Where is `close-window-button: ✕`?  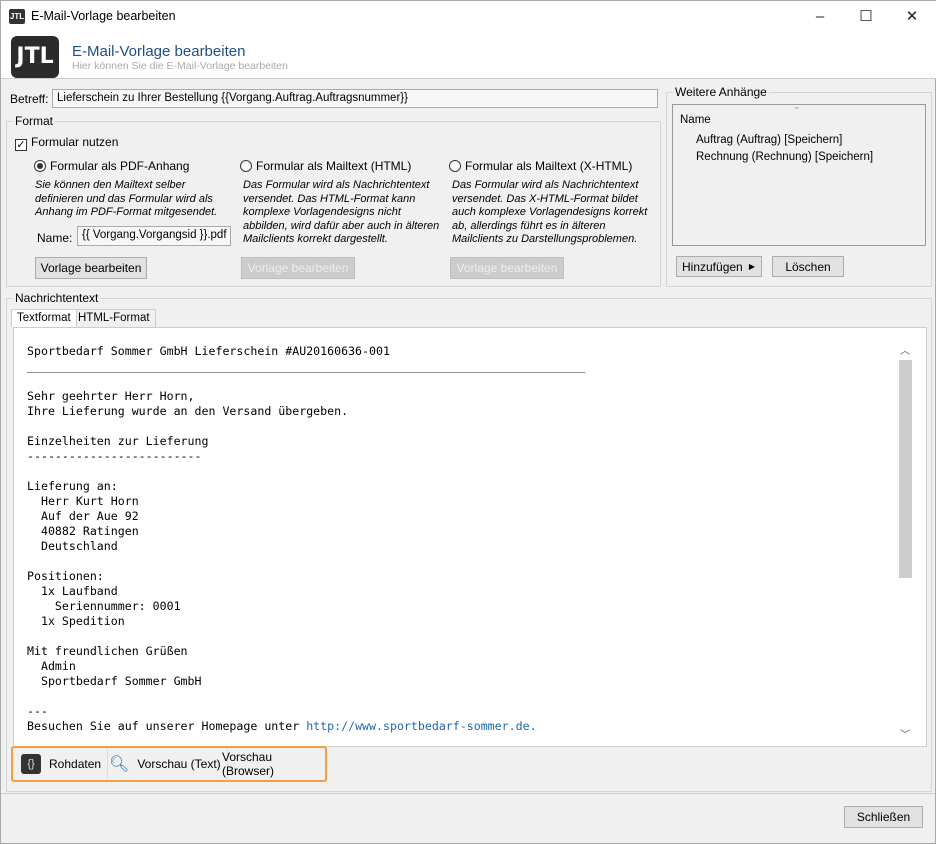
close-window-button: ✕ is located at coordinates (912, 16).